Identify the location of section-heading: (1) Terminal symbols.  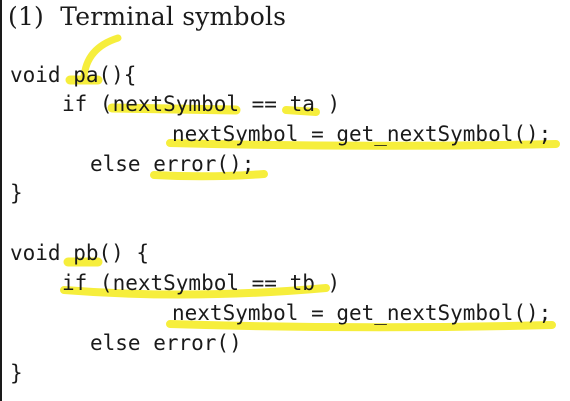
(147, 16).